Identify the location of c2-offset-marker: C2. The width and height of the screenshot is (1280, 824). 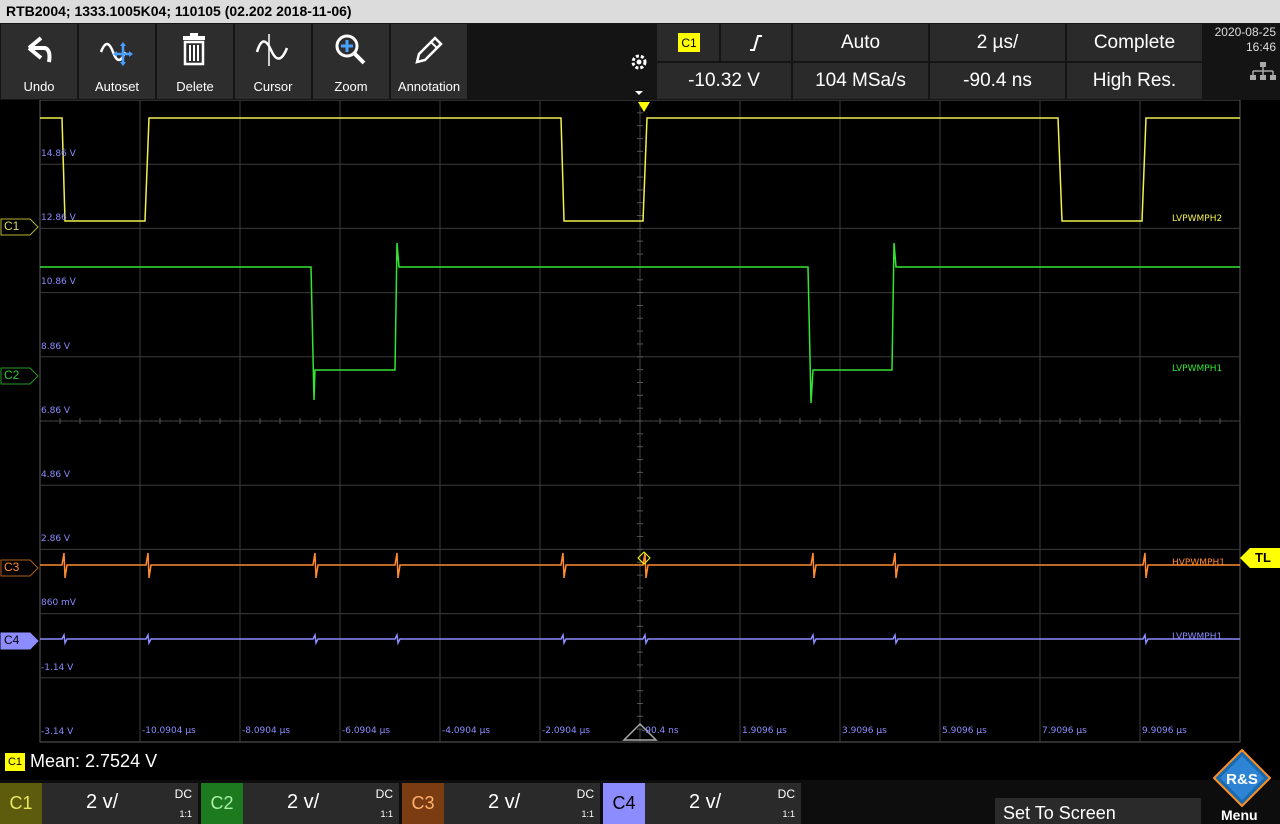
(20, 376).